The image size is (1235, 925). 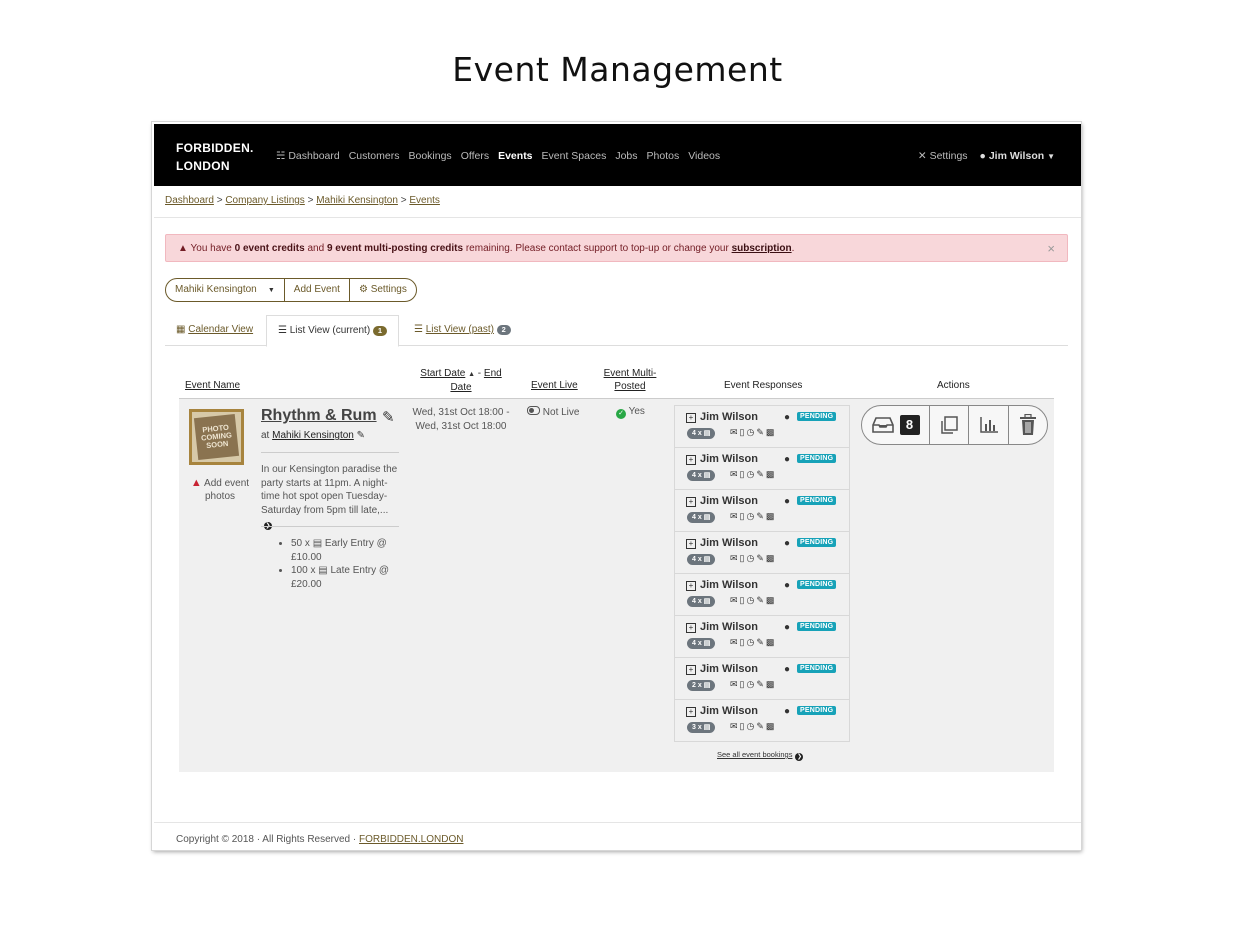 I want to click on nav-events: Events, so click(x=515, y=156).